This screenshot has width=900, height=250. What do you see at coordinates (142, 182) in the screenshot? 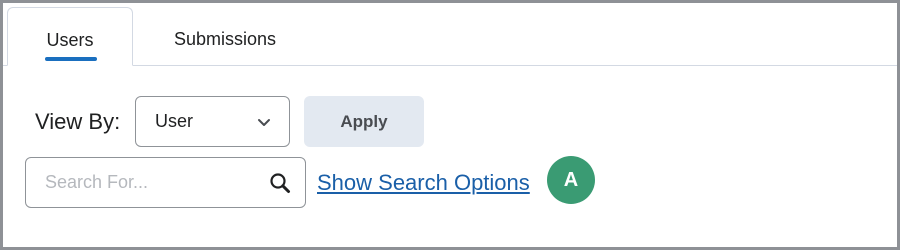
I see `search-input` at bounding box center [142, 182].